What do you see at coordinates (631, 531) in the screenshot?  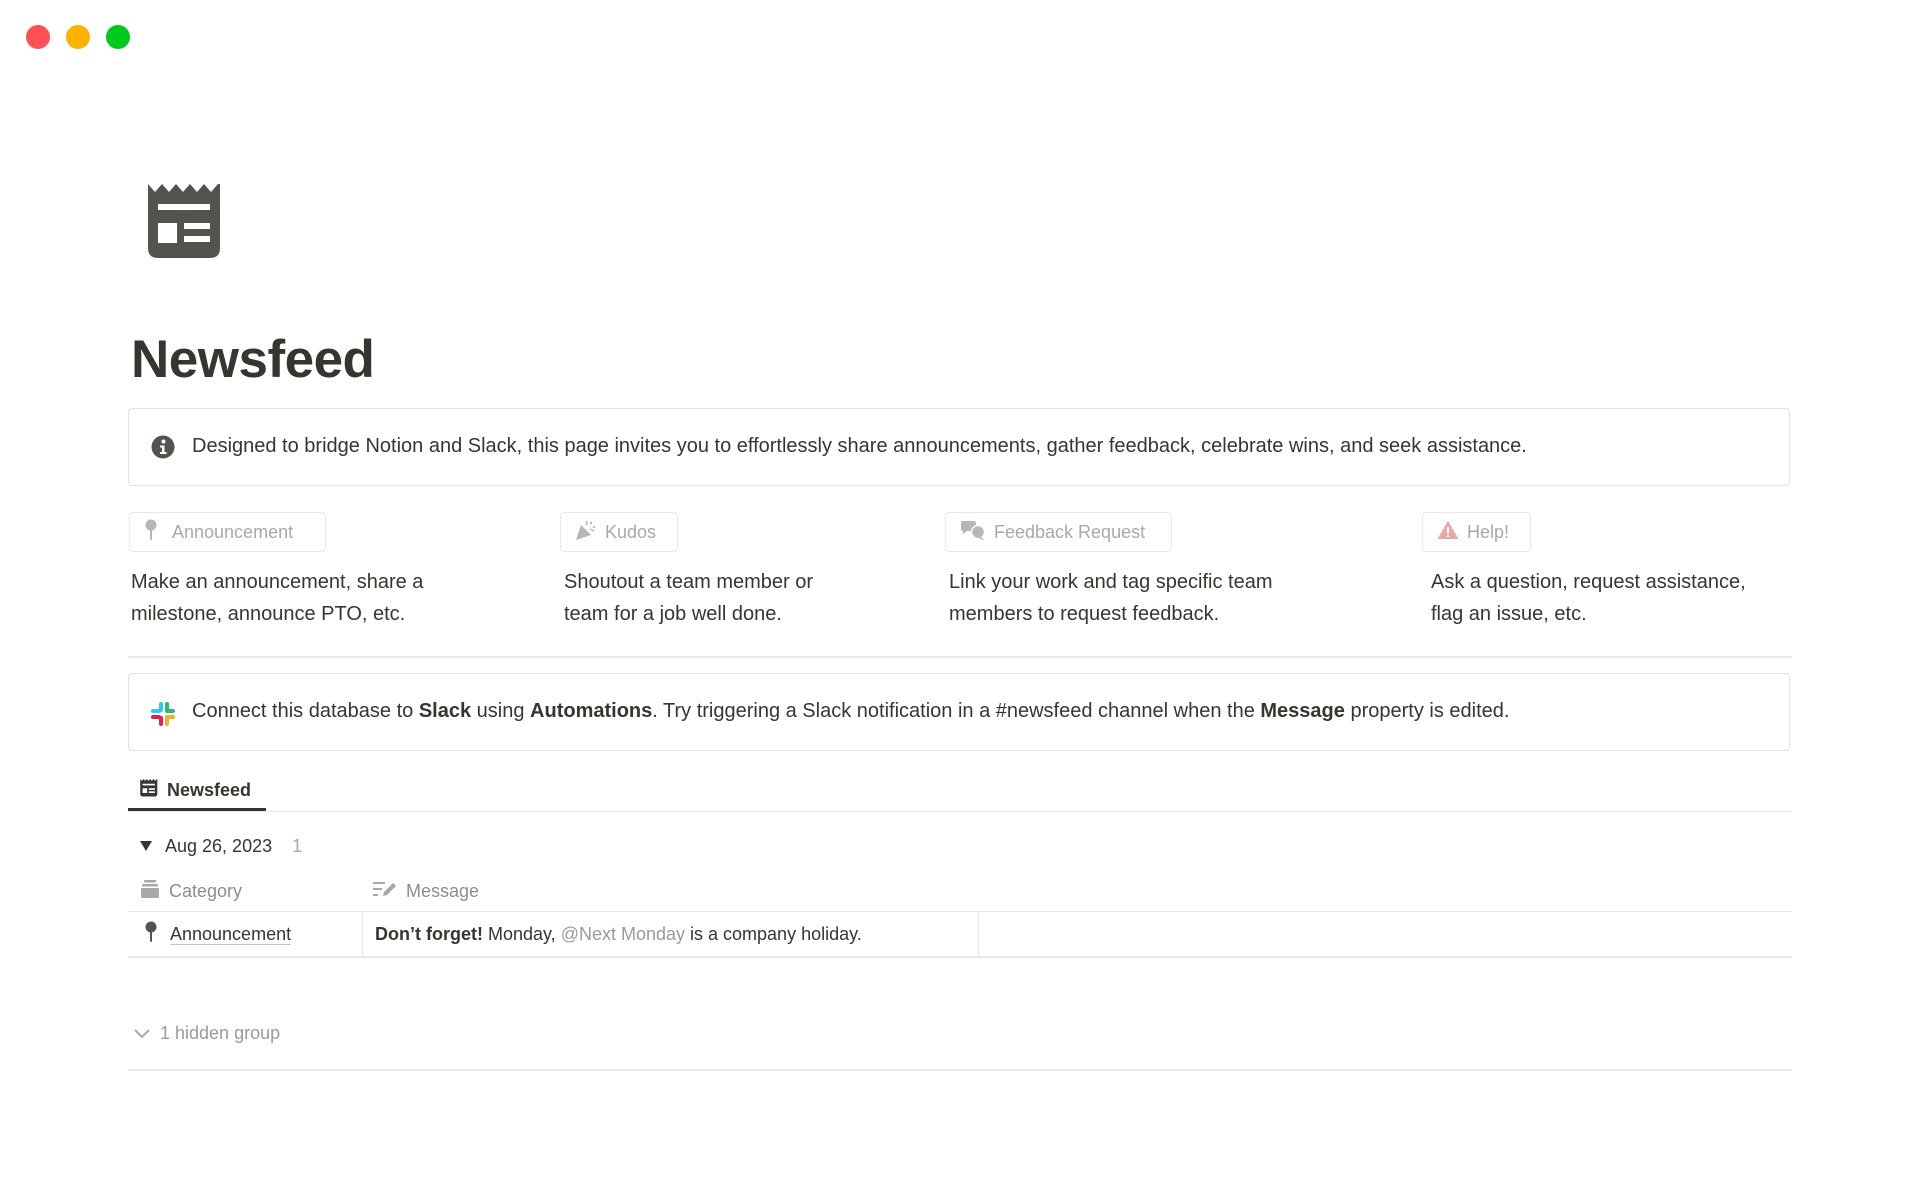 I see `kudos-button-label: Kudos` at bounding box center [631, 531].